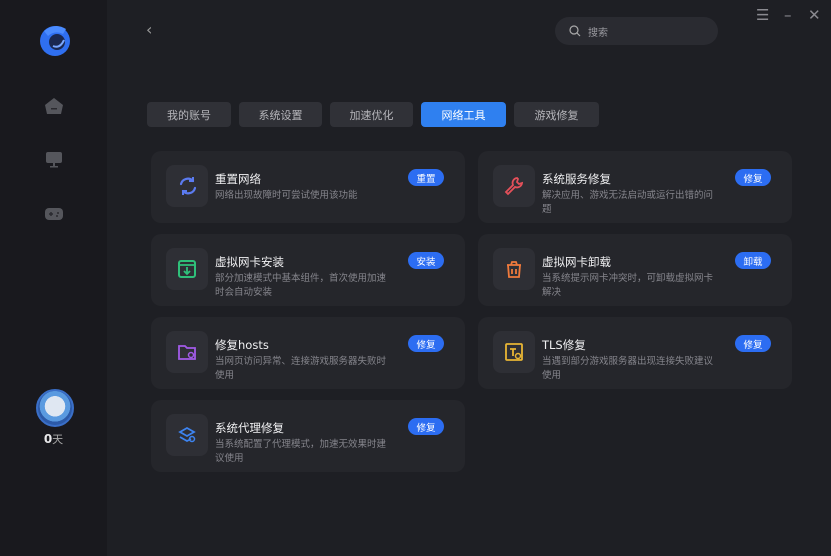 The image size is (831, 556). I want to click on home-icon, so click(54, 106).